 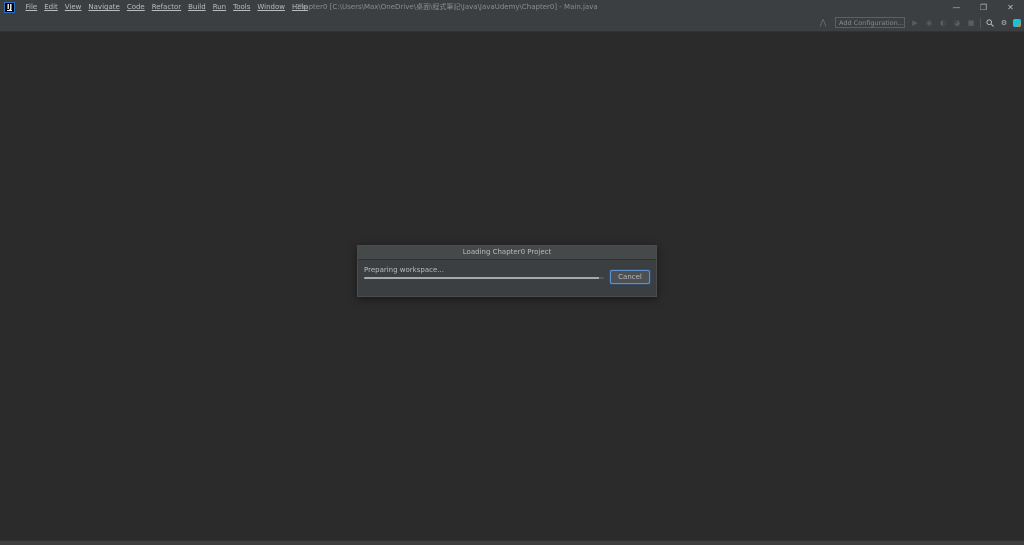 What do you see at coordinates (507, 253) in the screenshot?
I see `dialog-title: Loading Chapter0 Project` at bounding box center [507, 253].